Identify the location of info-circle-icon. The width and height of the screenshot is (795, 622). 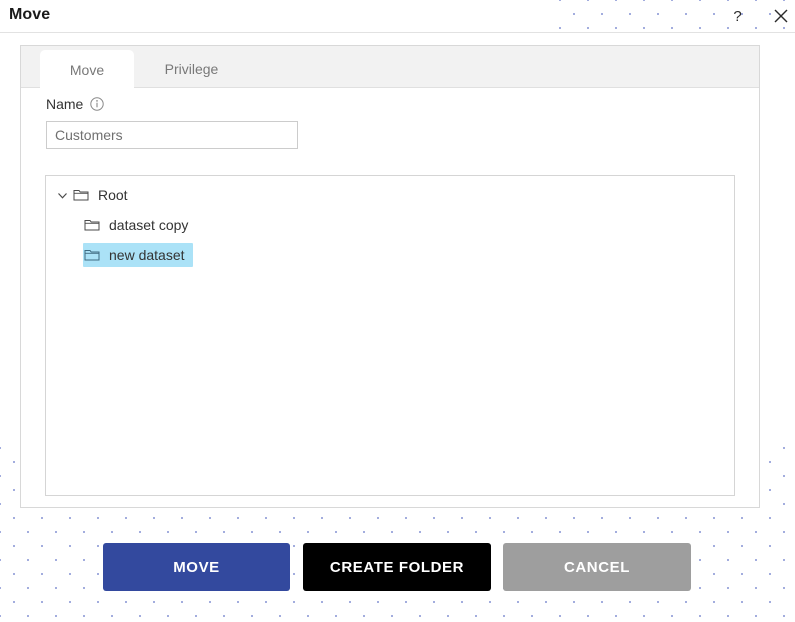
(97, 104).